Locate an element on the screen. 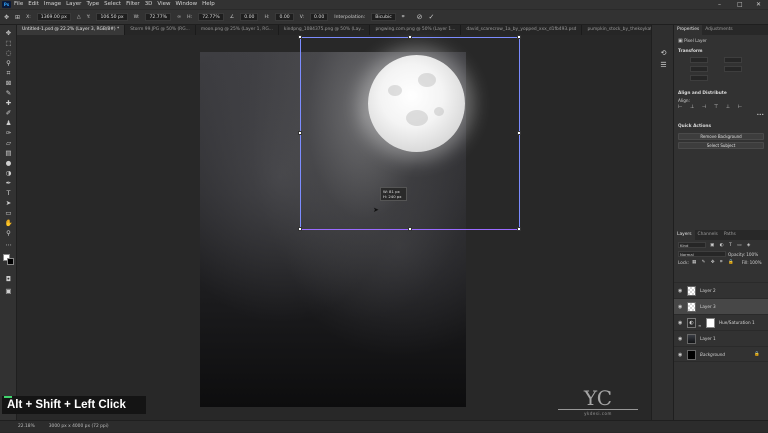 This screenshot has width=768, height=433. shape-icon: ▭ is located at coordinates (8, 213).